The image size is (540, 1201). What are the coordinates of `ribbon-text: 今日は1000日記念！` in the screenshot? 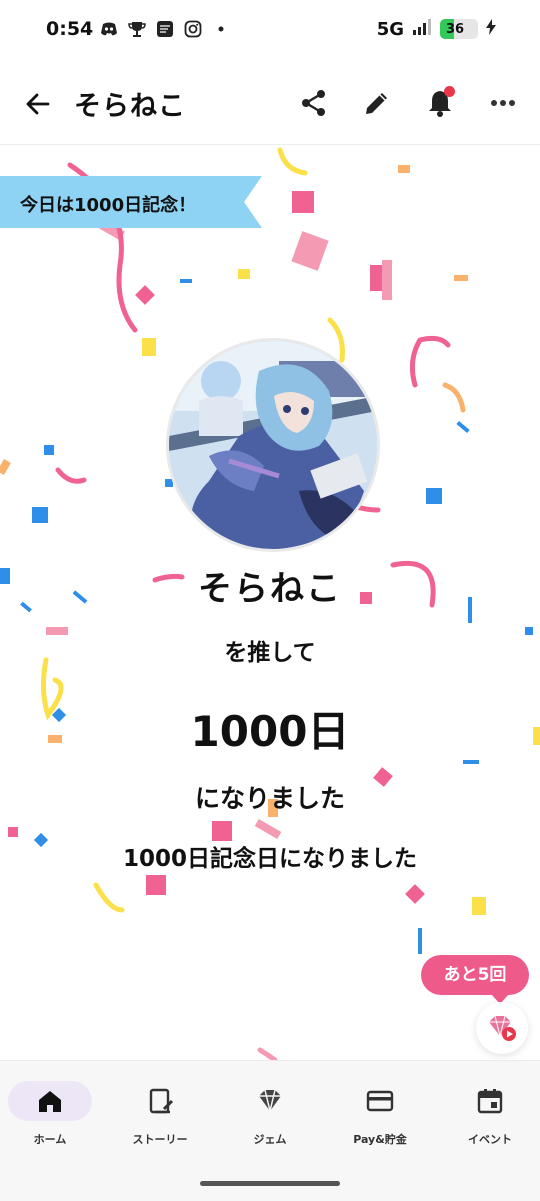 It's located at (108, 205).